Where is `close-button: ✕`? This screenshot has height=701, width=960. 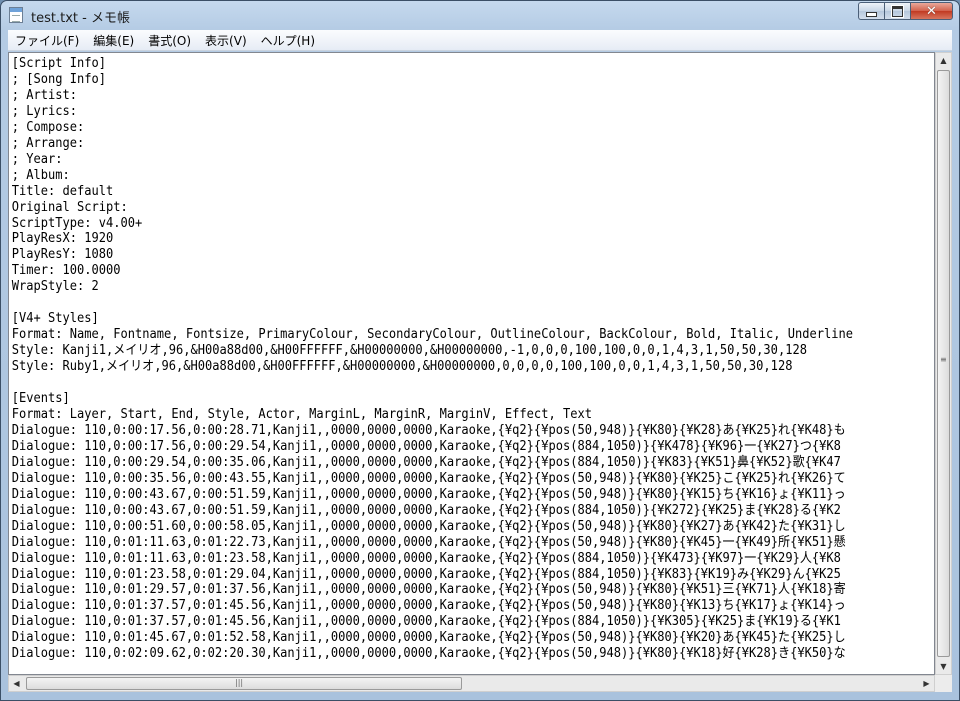 close-button: ✕ is located at coordinates (931, 11).